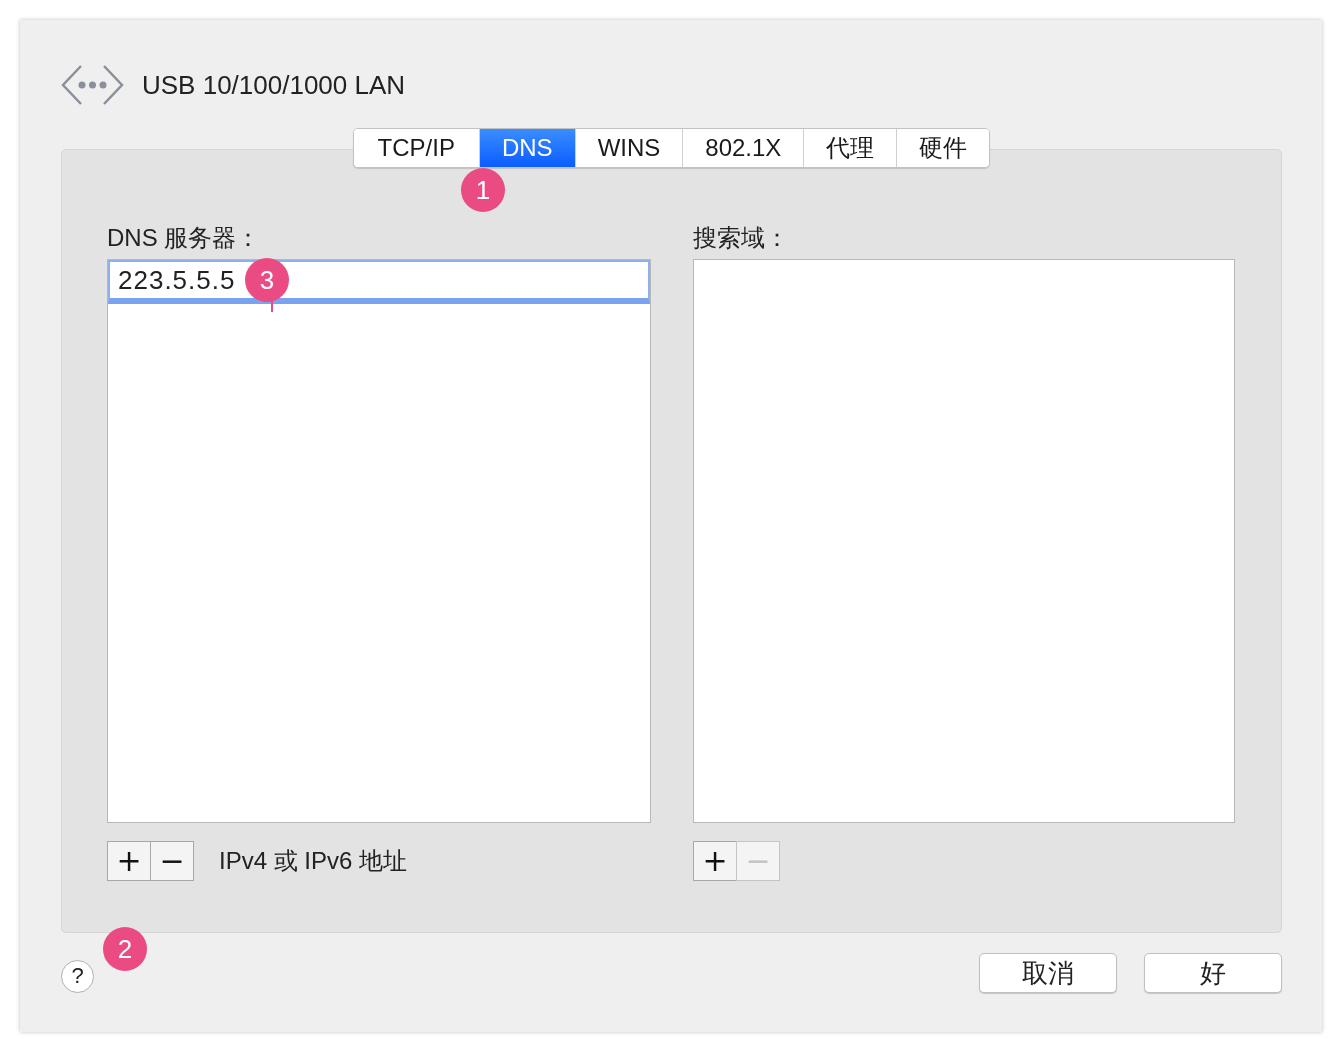 The height and width of the screenshot is (1052, 1342). Describe the element at coordinates (92, 85) in the screenshot. I see `network-icon` at that location.